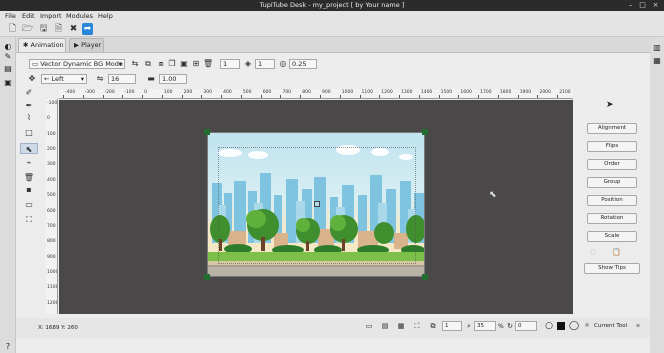 This screenshot has height=353, width=664. What do you see at coordinates (230, 64) in the screenshot?
I see `frame-spinbox: 1` at bounding box center [230, 64].